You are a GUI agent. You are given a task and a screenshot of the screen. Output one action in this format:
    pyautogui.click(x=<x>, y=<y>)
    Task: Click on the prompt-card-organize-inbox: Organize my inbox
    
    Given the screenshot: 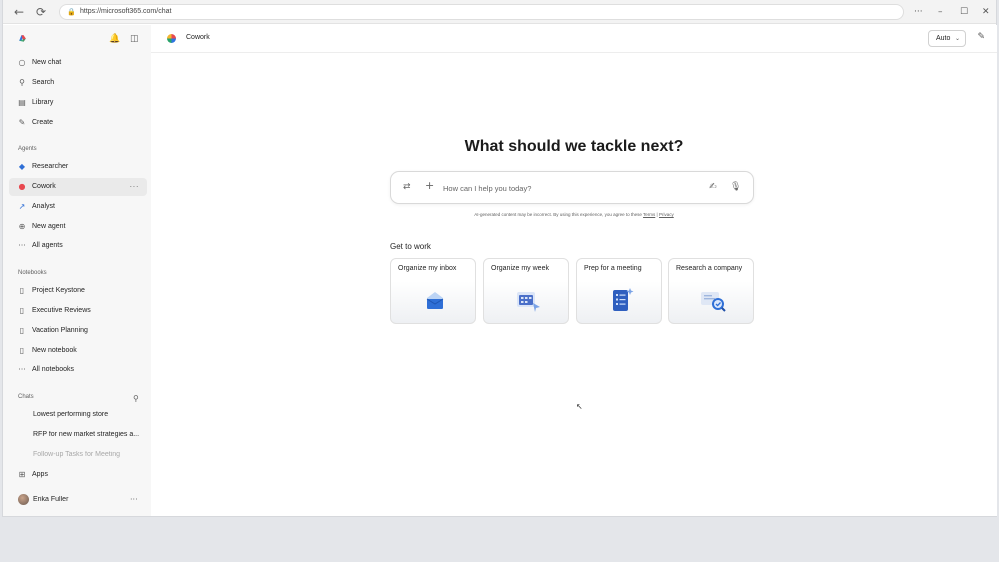 What is the action you would take?
    pyautogui.click(x=433, y=291)
    